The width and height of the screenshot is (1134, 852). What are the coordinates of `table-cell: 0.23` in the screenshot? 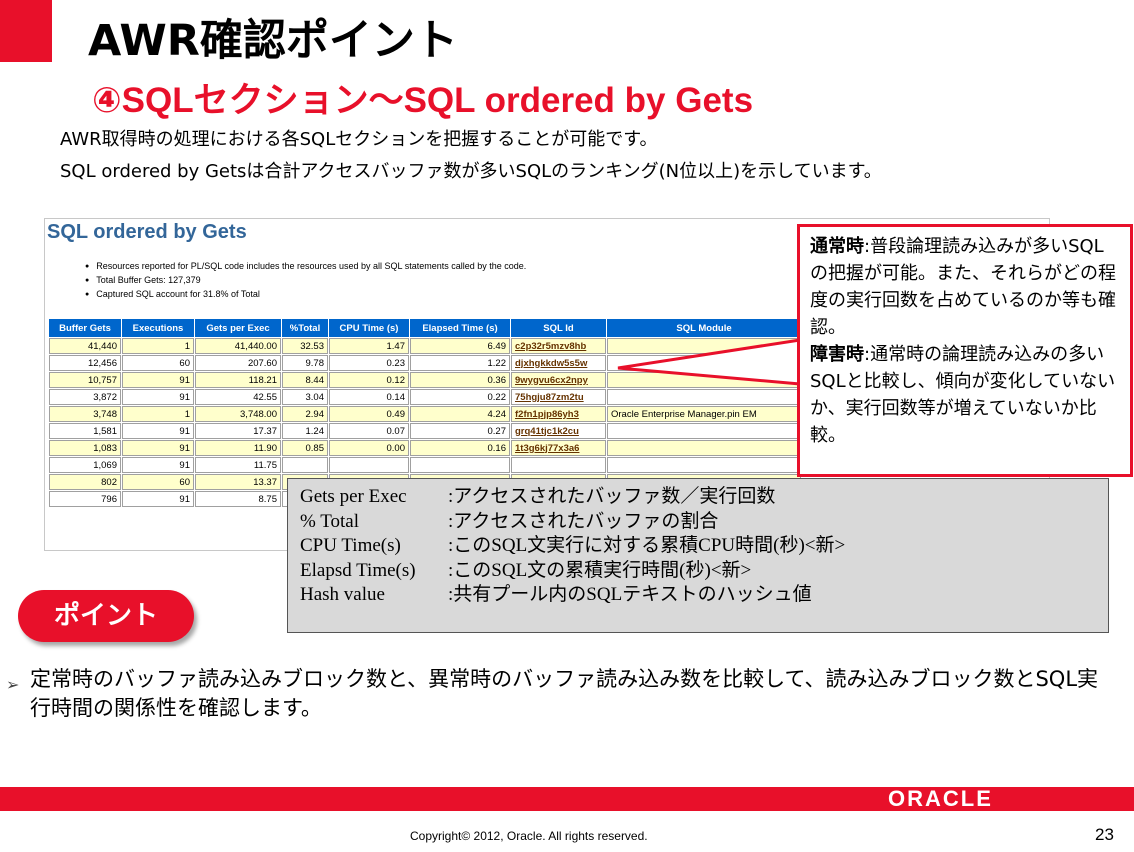 It's located at (369, 363).